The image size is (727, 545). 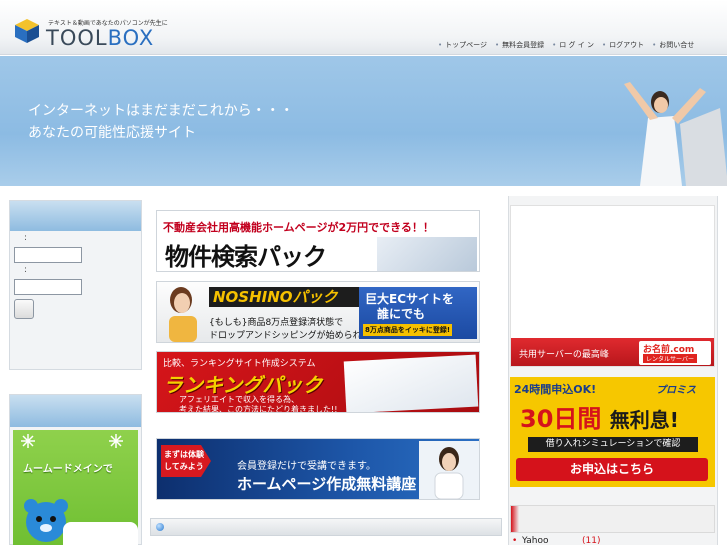 What do you see at coordinates (306, 466) in the screenshot?
I see `b4-line-1: 会員登録だけで受講できます。` at bounding box center [306, 466].